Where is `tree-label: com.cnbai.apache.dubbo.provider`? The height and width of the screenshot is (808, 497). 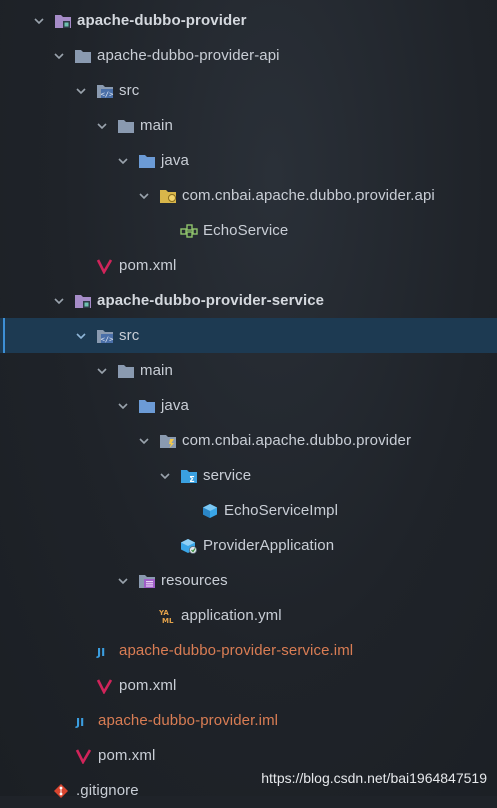 tree-label: com.cnbai.apache.dubbo.provider is located at coordinates (297, 440).